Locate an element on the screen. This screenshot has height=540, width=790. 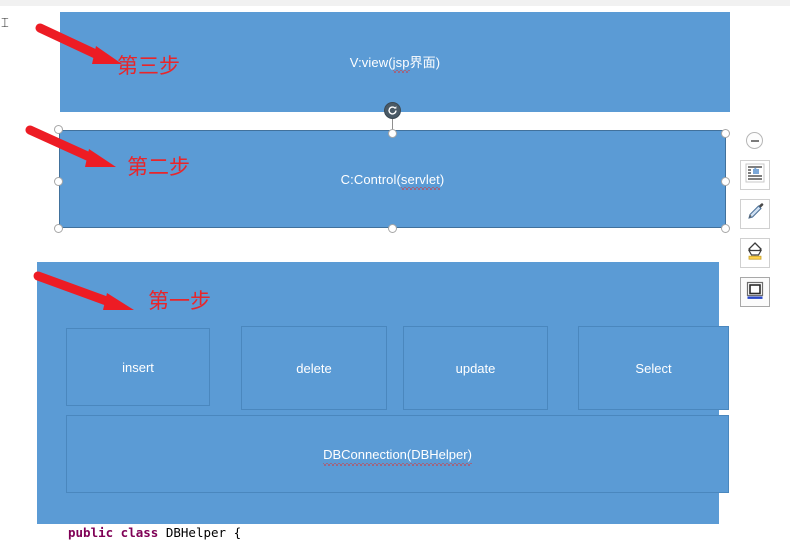
collapse-toolbar-button is located at coordinates (754, 140).